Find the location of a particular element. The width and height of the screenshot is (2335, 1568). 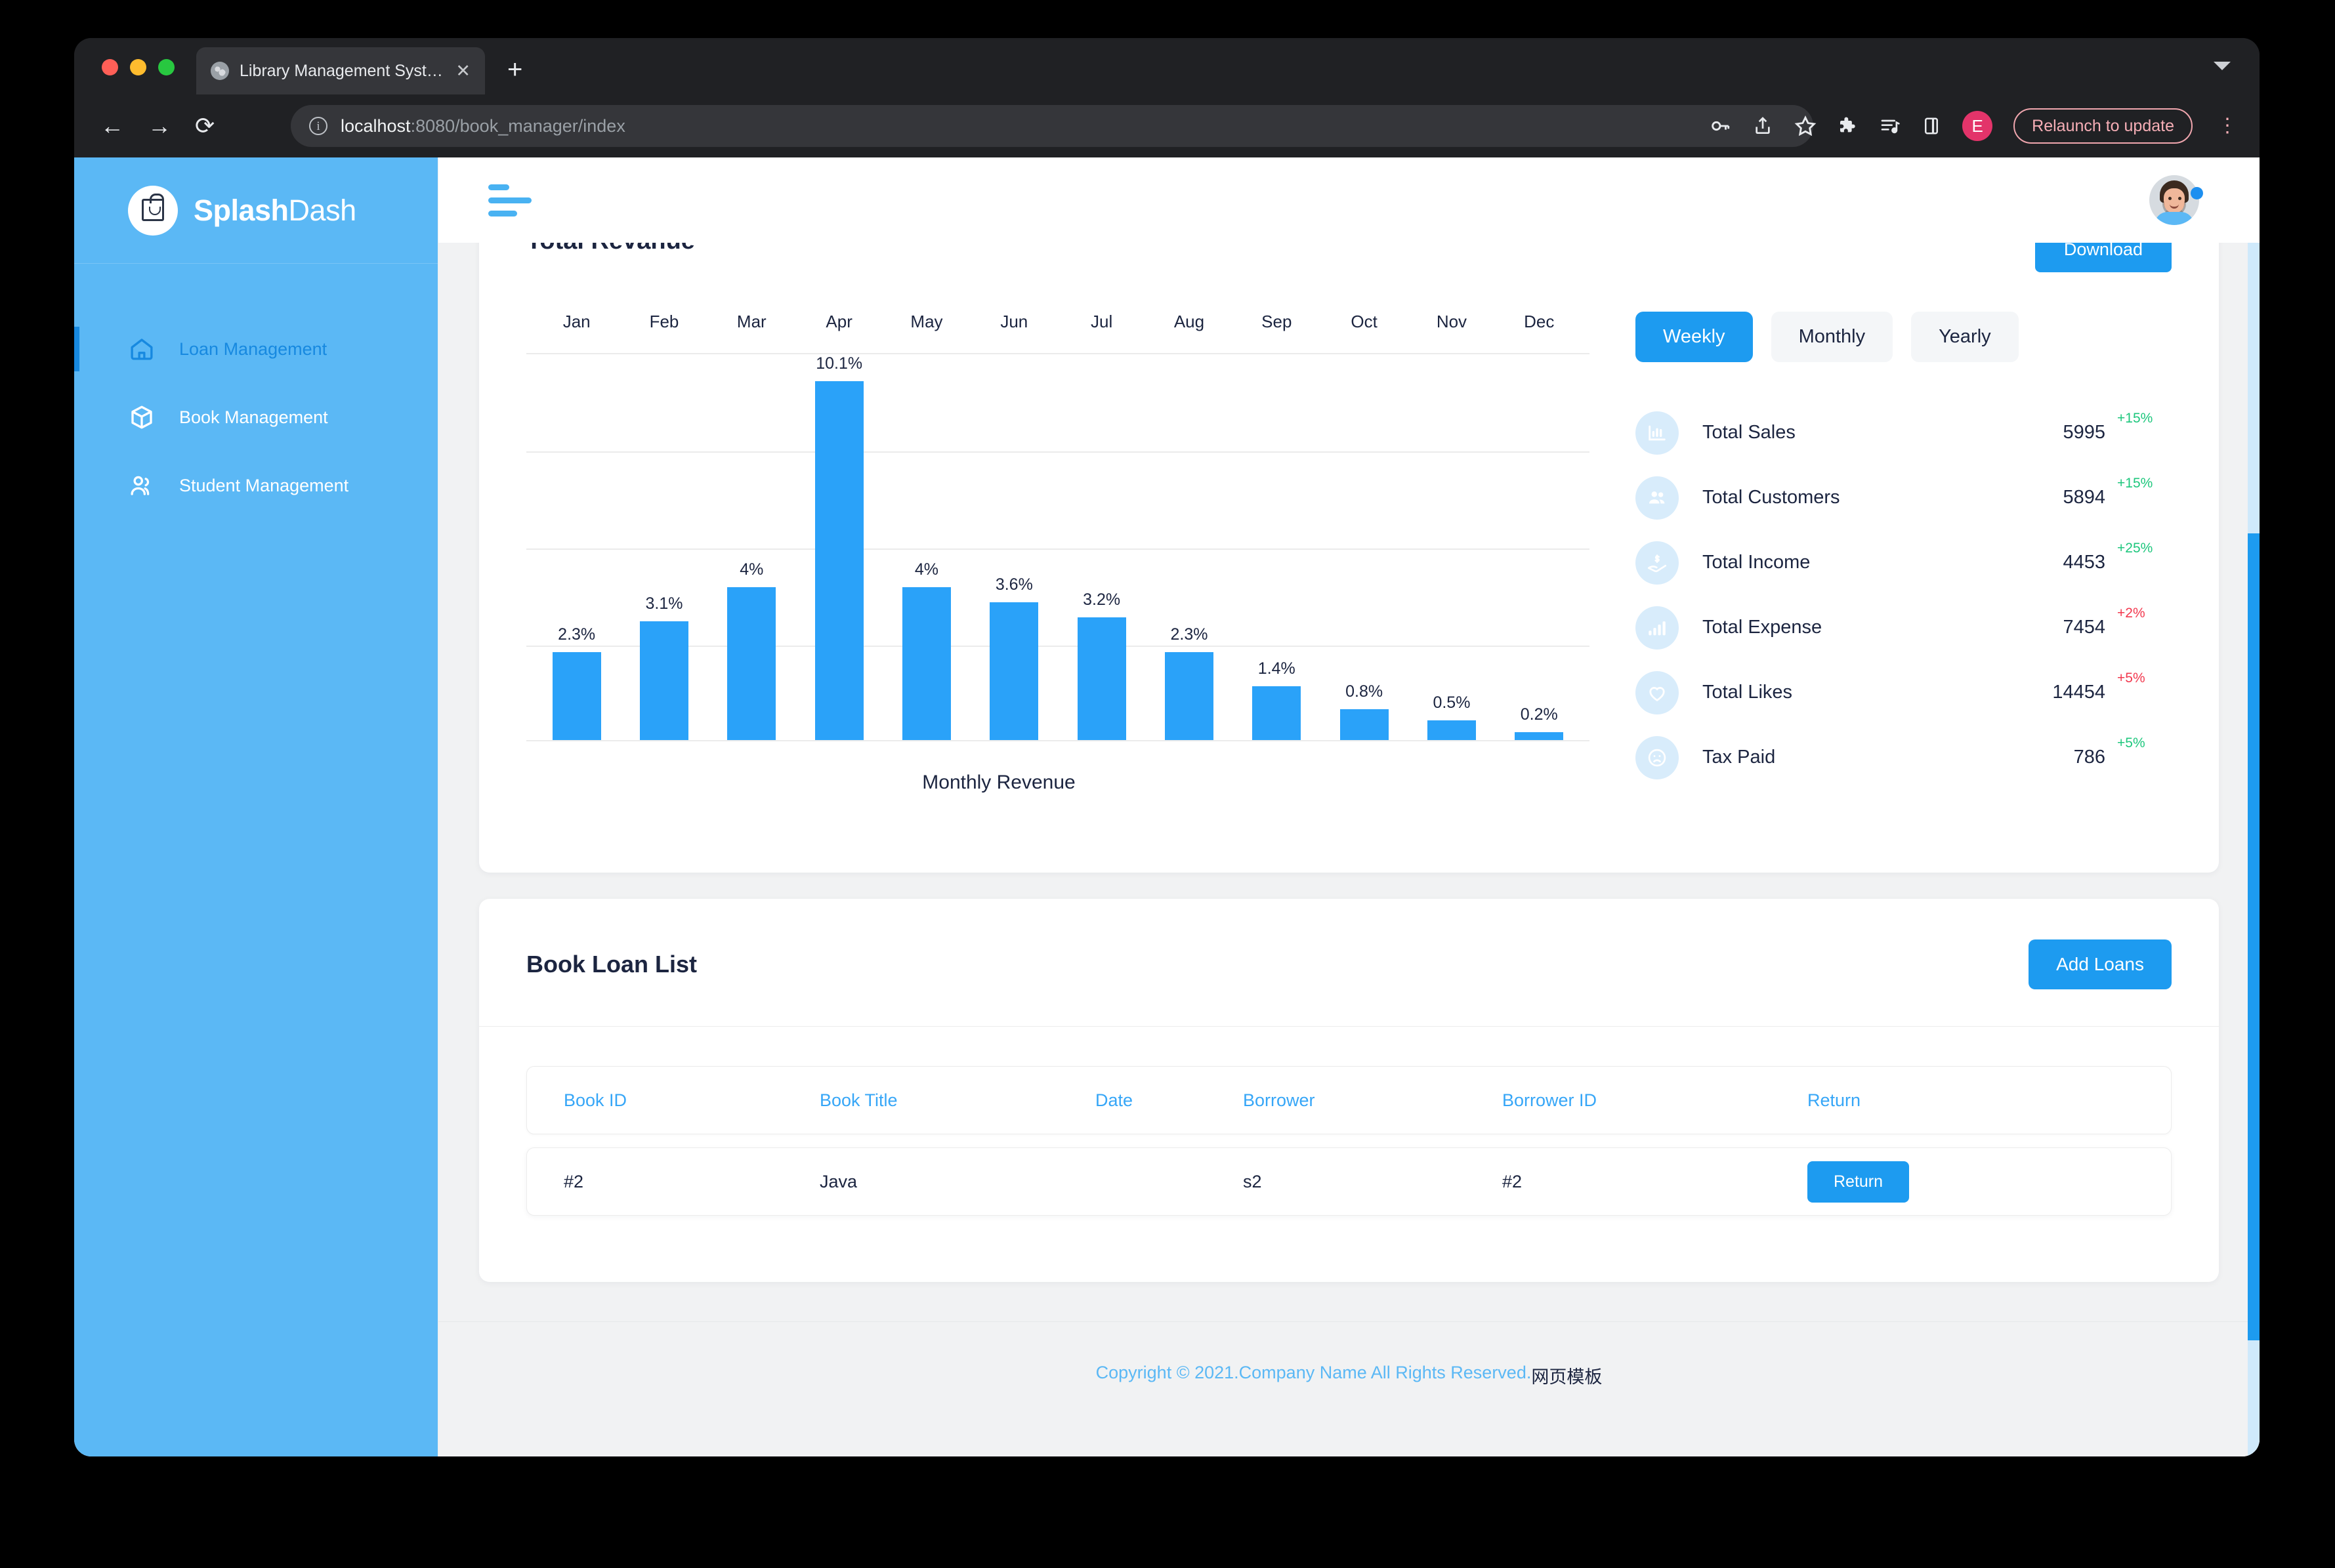

x-tick: Aug is located at coordinates (1189, 321).